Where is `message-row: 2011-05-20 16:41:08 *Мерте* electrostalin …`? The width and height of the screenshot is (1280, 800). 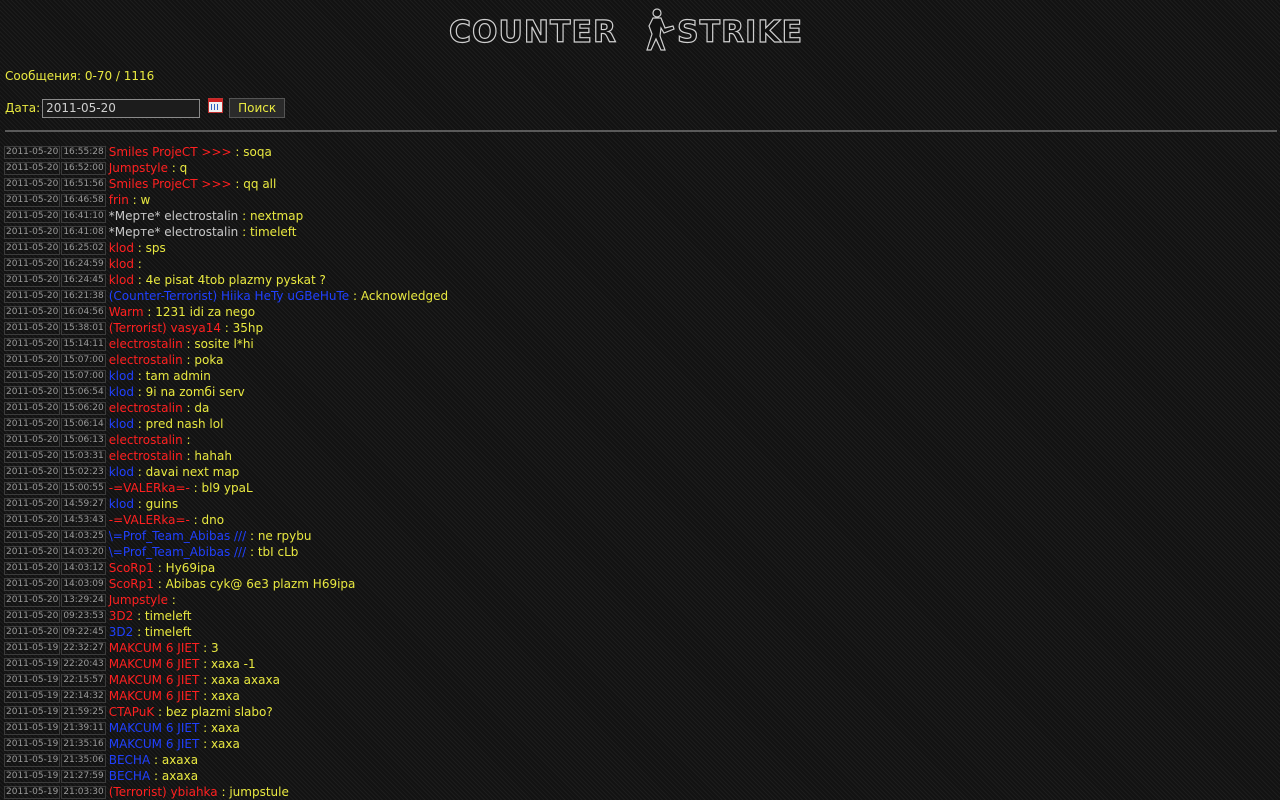 message-row: 2011-05-20 16:41:08 *Мерте* electrostalin … is located at coordinates (226, 232).